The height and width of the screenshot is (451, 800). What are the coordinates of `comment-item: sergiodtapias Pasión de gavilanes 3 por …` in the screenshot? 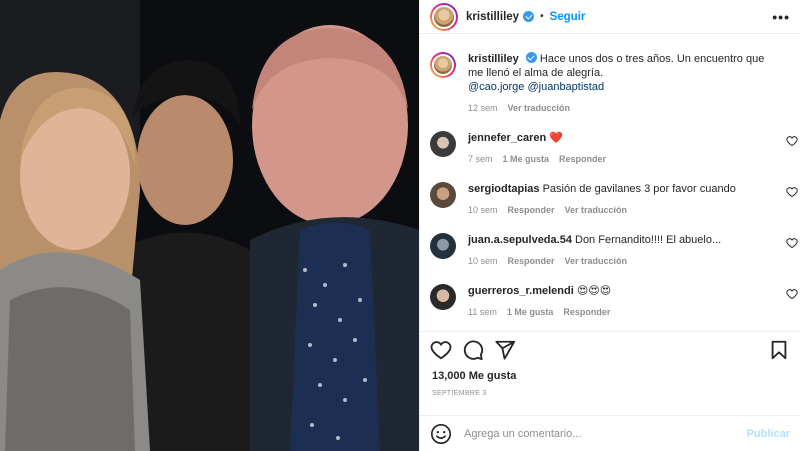 It's located at (610, 191).